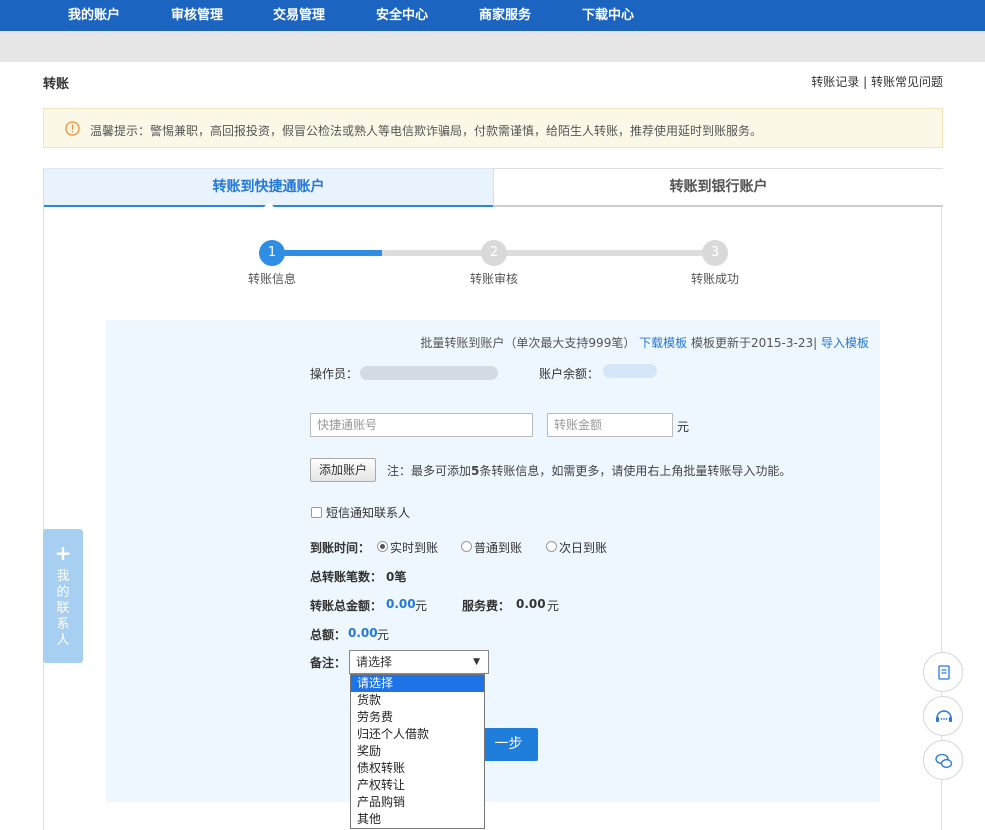  I want to click on chat-icon, so click(944, 760).